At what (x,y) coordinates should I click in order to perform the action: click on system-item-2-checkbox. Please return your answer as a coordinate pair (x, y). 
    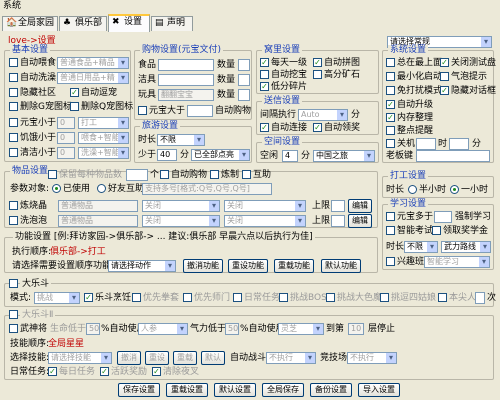
    Looking at the image, I should click on (390, 76).